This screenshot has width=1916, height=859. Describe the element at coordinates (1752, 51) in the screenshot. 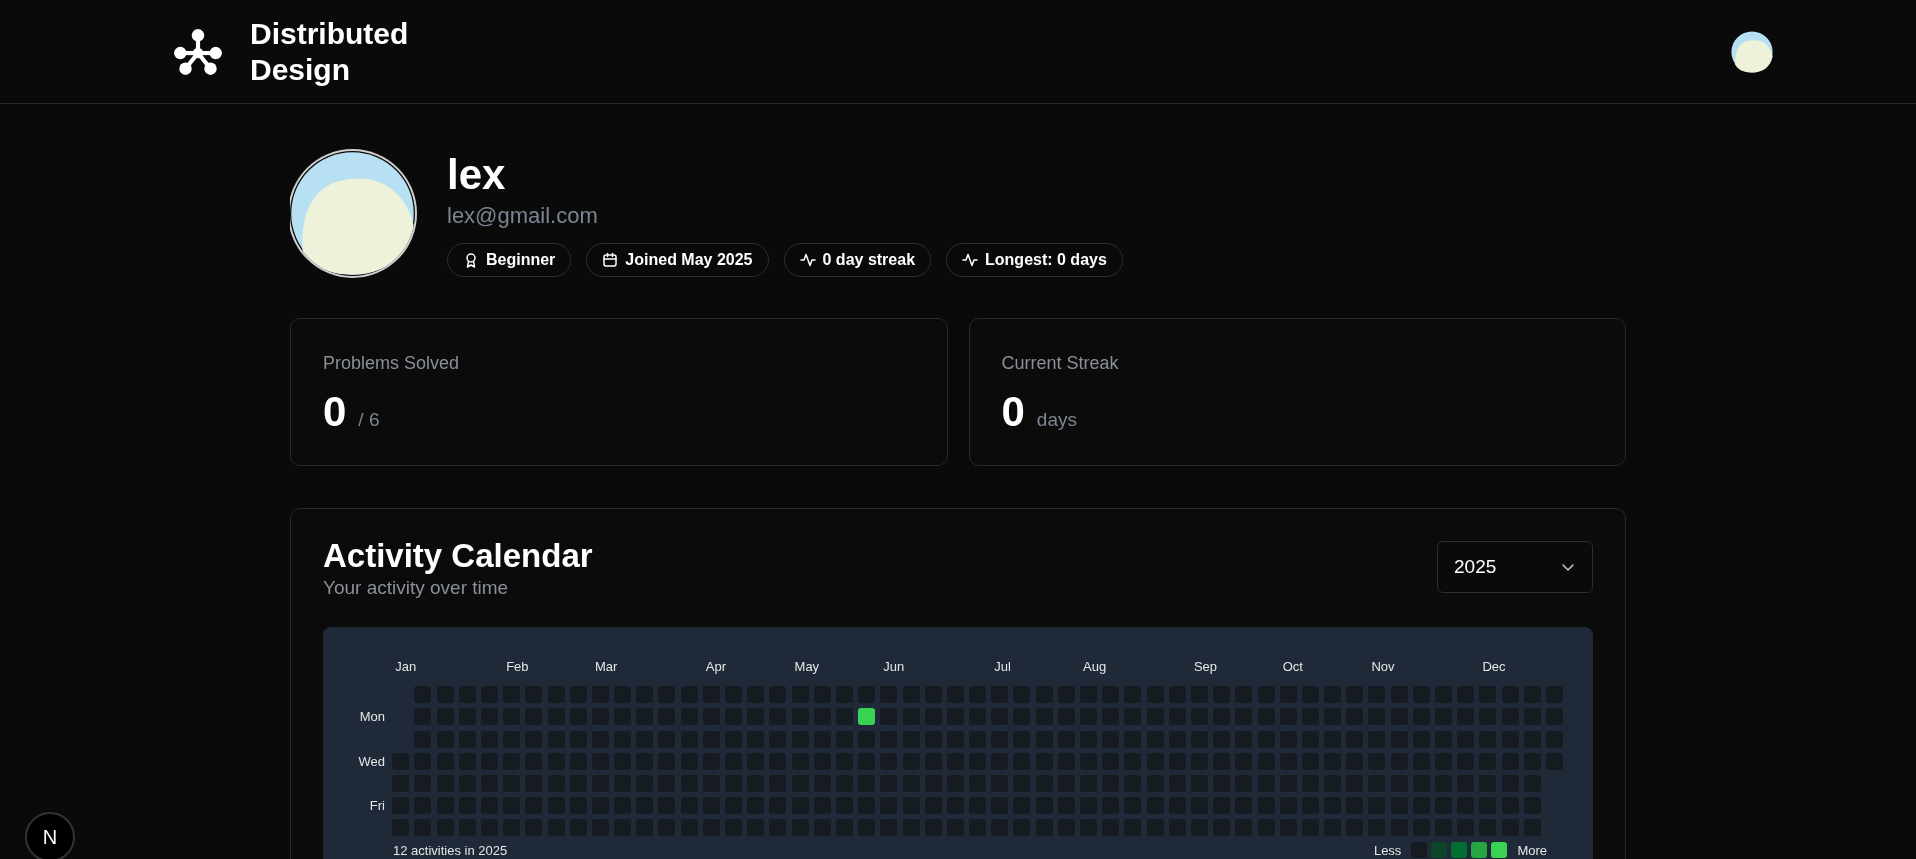

I see `avatar` at that location.